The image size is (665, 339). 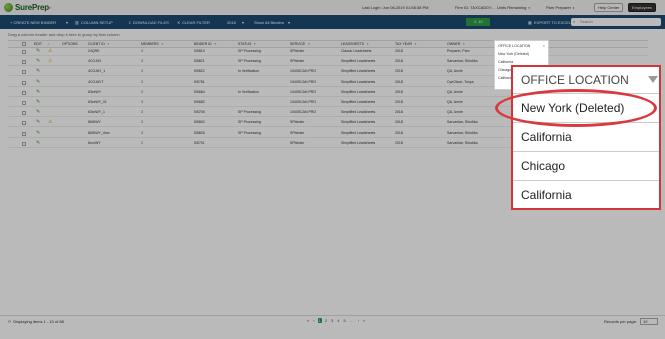 What do you see at coordinates (504, 70) in the screenshot?
I see `office-option-chicago: Chicago` at bounding box center [504, 70].